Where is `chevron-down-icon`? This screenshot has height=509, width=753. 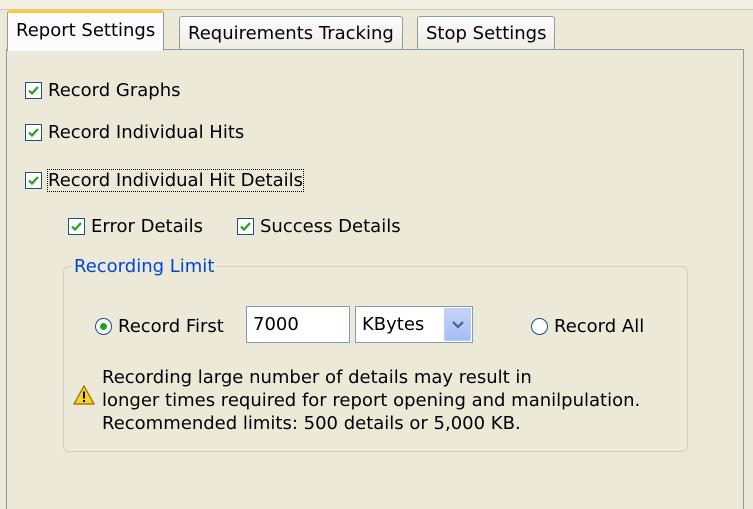 chevron-down-icon is located at coordinates (457, 324).